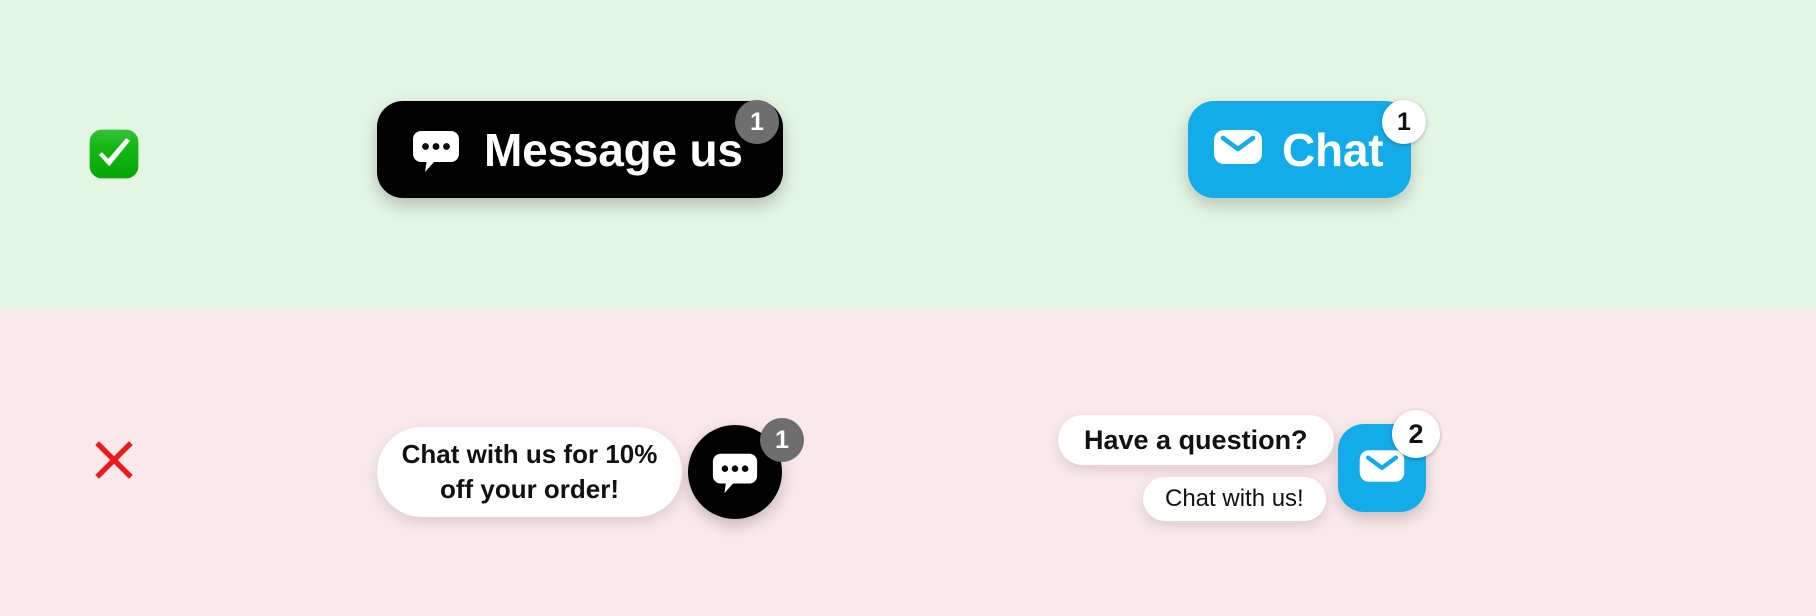 The width and height of the screenshot is (1816, 616). What do you see at coordinates (114, 460) in the screenshot?
I see `cross-mark-icon` at bounding box center [114, 460].